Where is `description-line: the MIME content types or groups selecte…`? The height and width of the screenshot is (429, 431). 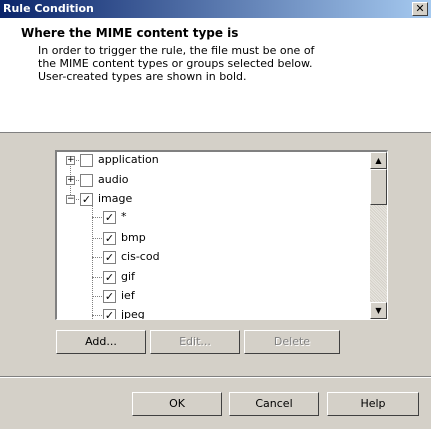 description-line: the MIME content types or groups selecte… is located at coordinates (175, 63).